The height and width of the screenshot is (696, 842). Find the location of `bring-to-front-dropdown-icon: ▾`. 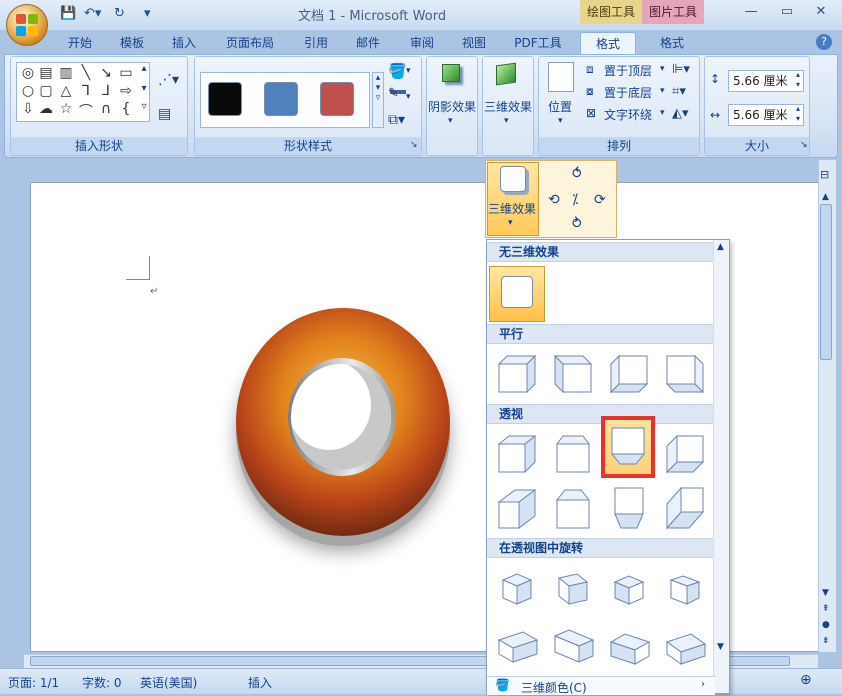

bring-to-front-dropdown-icon: ▾ is located at coordinates (662, 69).